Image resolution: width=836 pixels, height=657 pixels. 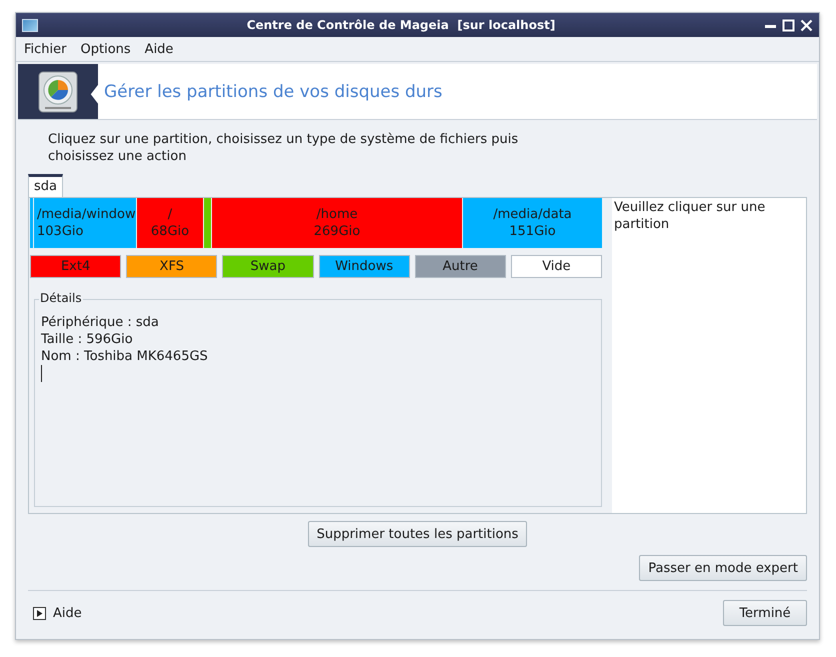 I want to click on detail-line: Taille : 596Gio, so click(x=87, y=339).